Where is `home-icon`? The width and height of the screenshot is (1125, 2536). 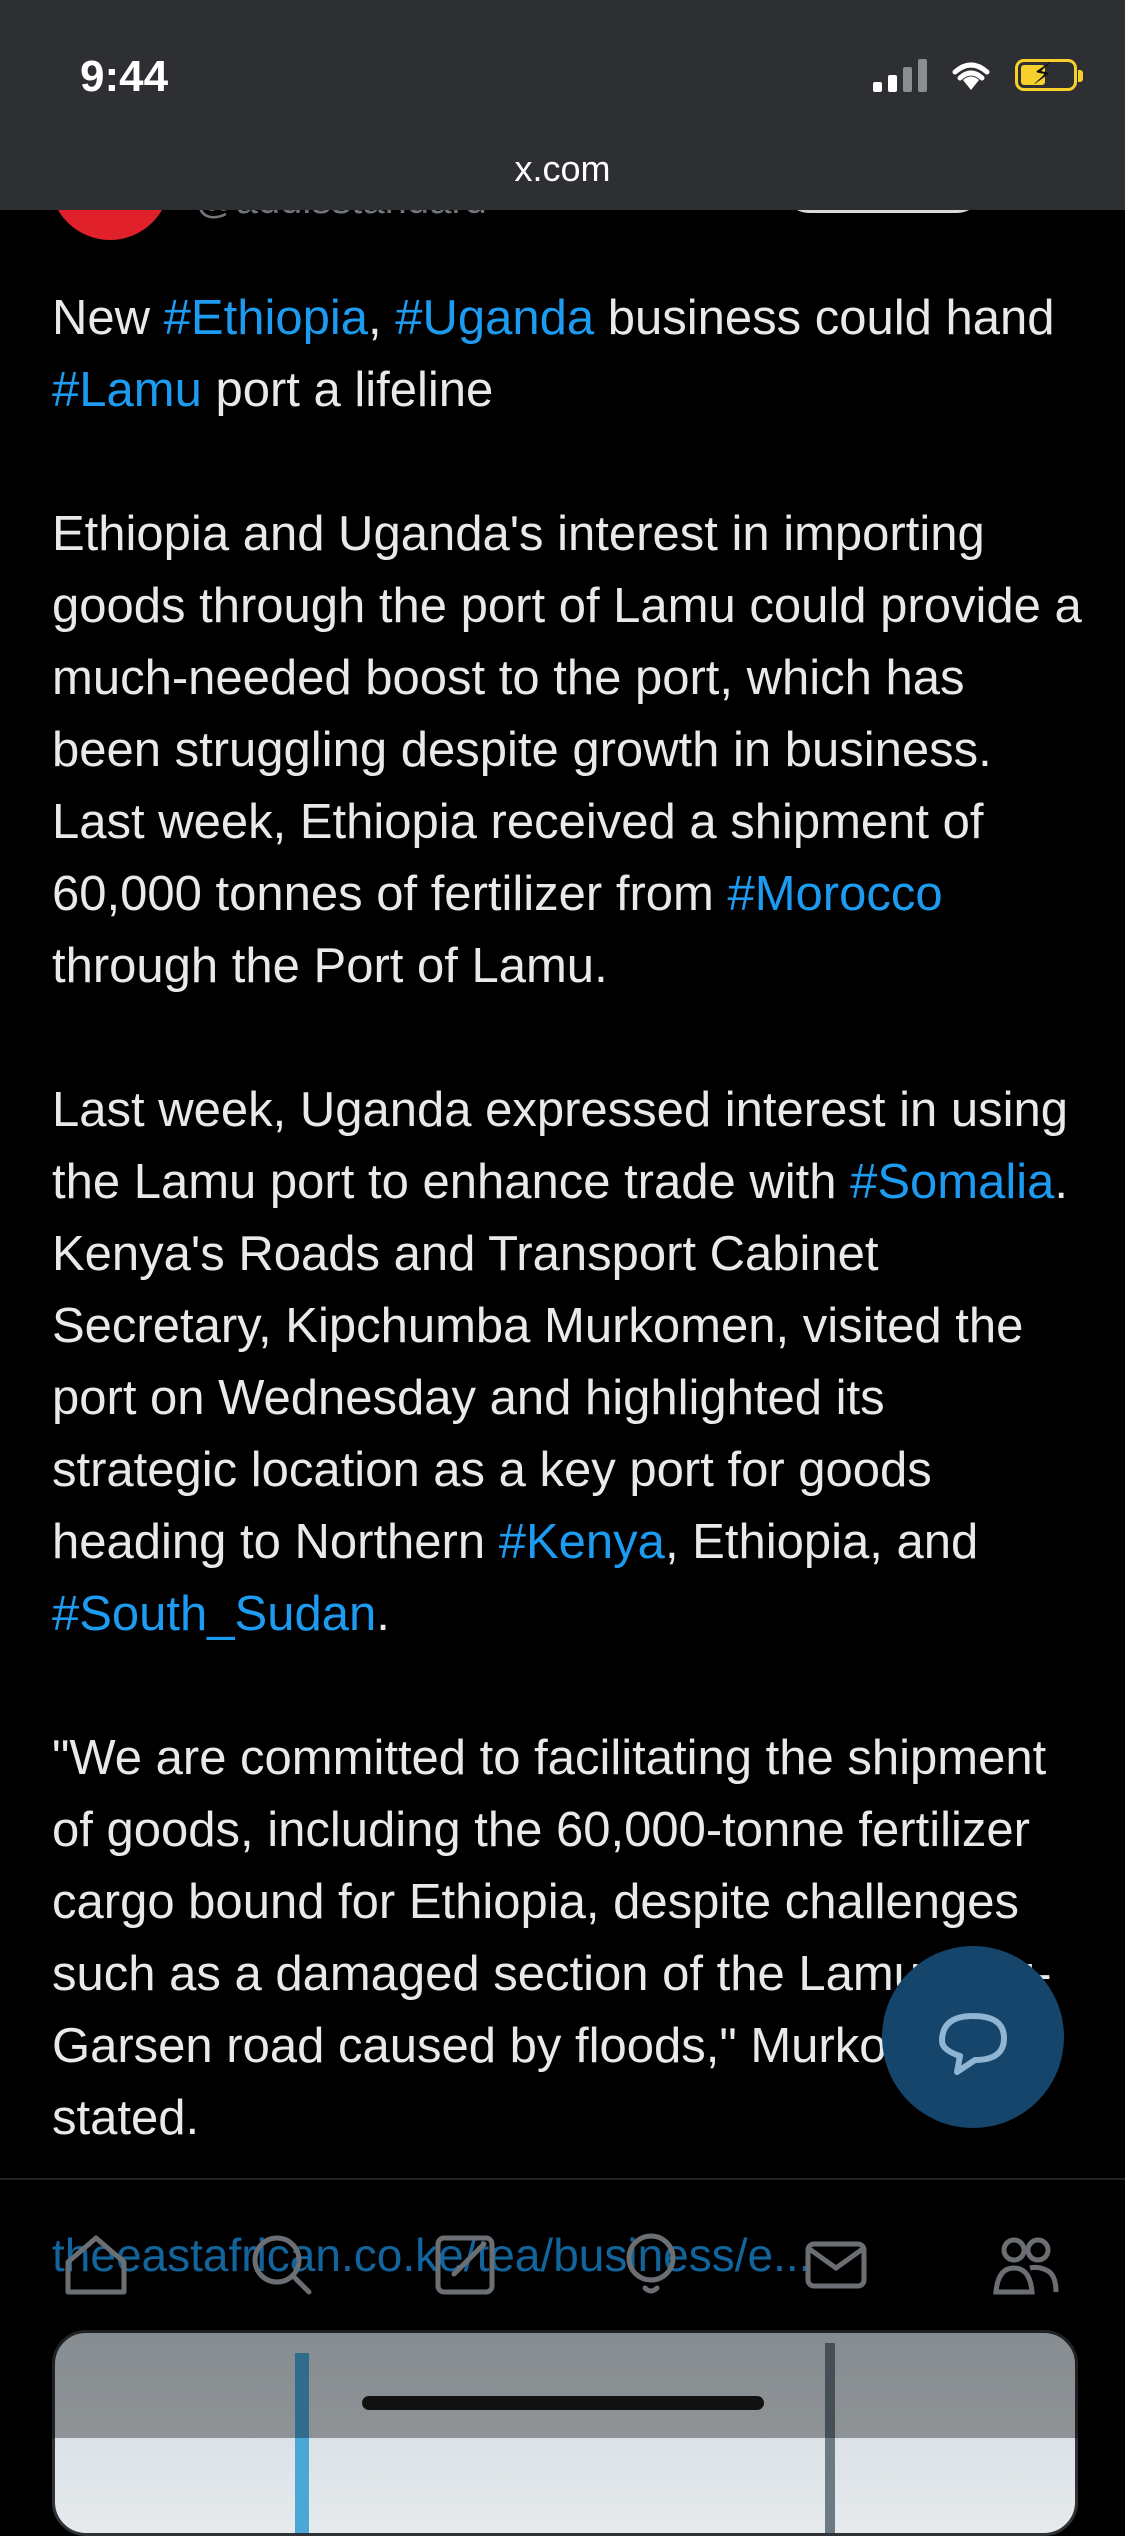 home-icon is located at coordinates (96, 2264).